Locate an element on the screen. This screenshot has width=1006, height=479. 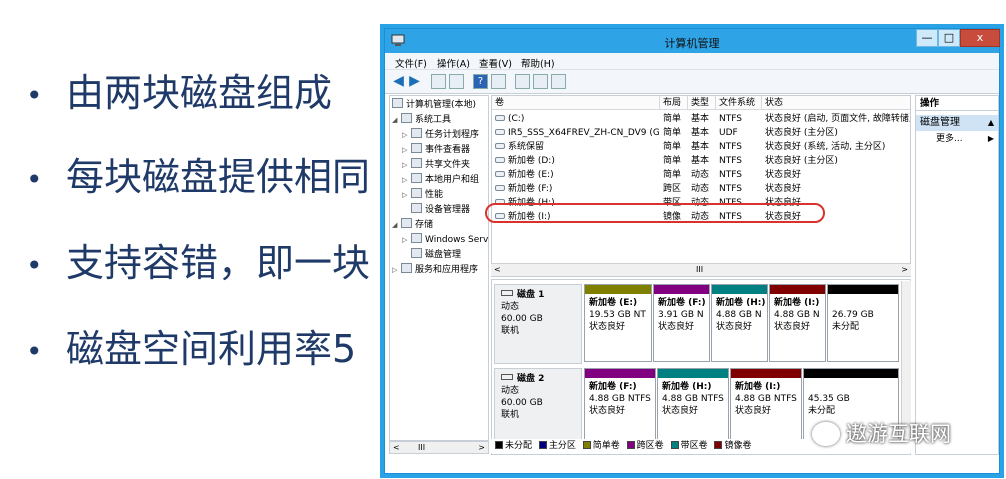
bullet-text: 支持容错，即一块 is located at coordinates (218, 263).